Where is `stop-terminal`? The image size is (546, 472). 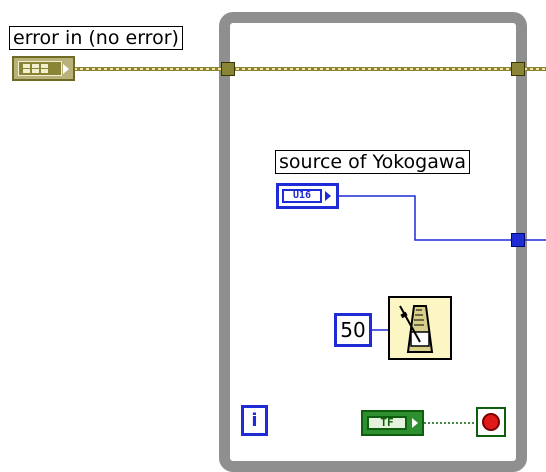
stop-terminal is located at coordinates (491, 422).